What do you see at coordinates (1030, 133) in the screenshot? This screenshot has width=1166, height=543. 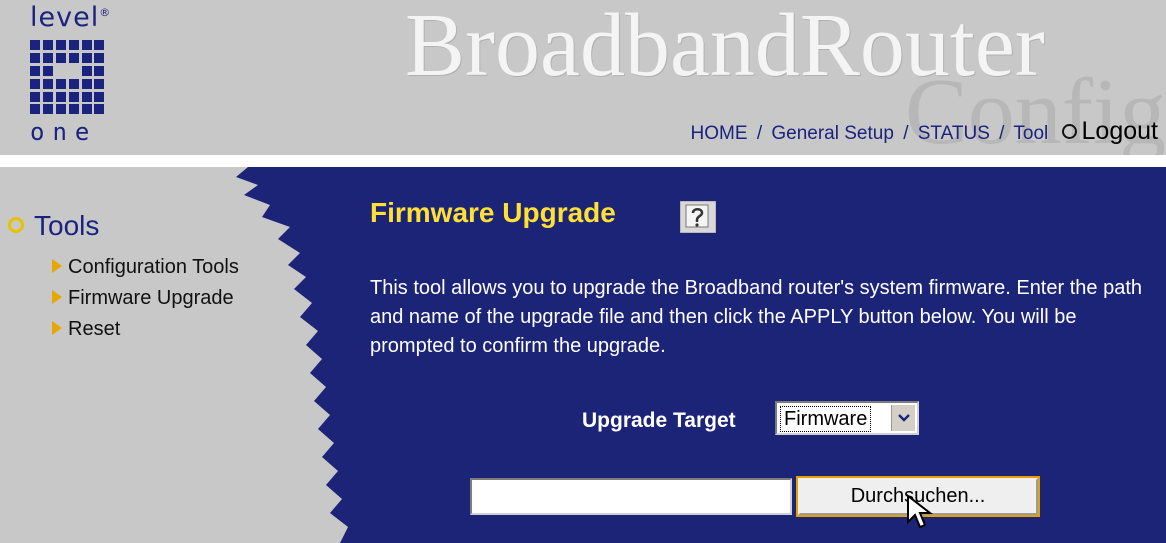 I see `nav-link-tool: Tool` at bounding box center [1030, 133].